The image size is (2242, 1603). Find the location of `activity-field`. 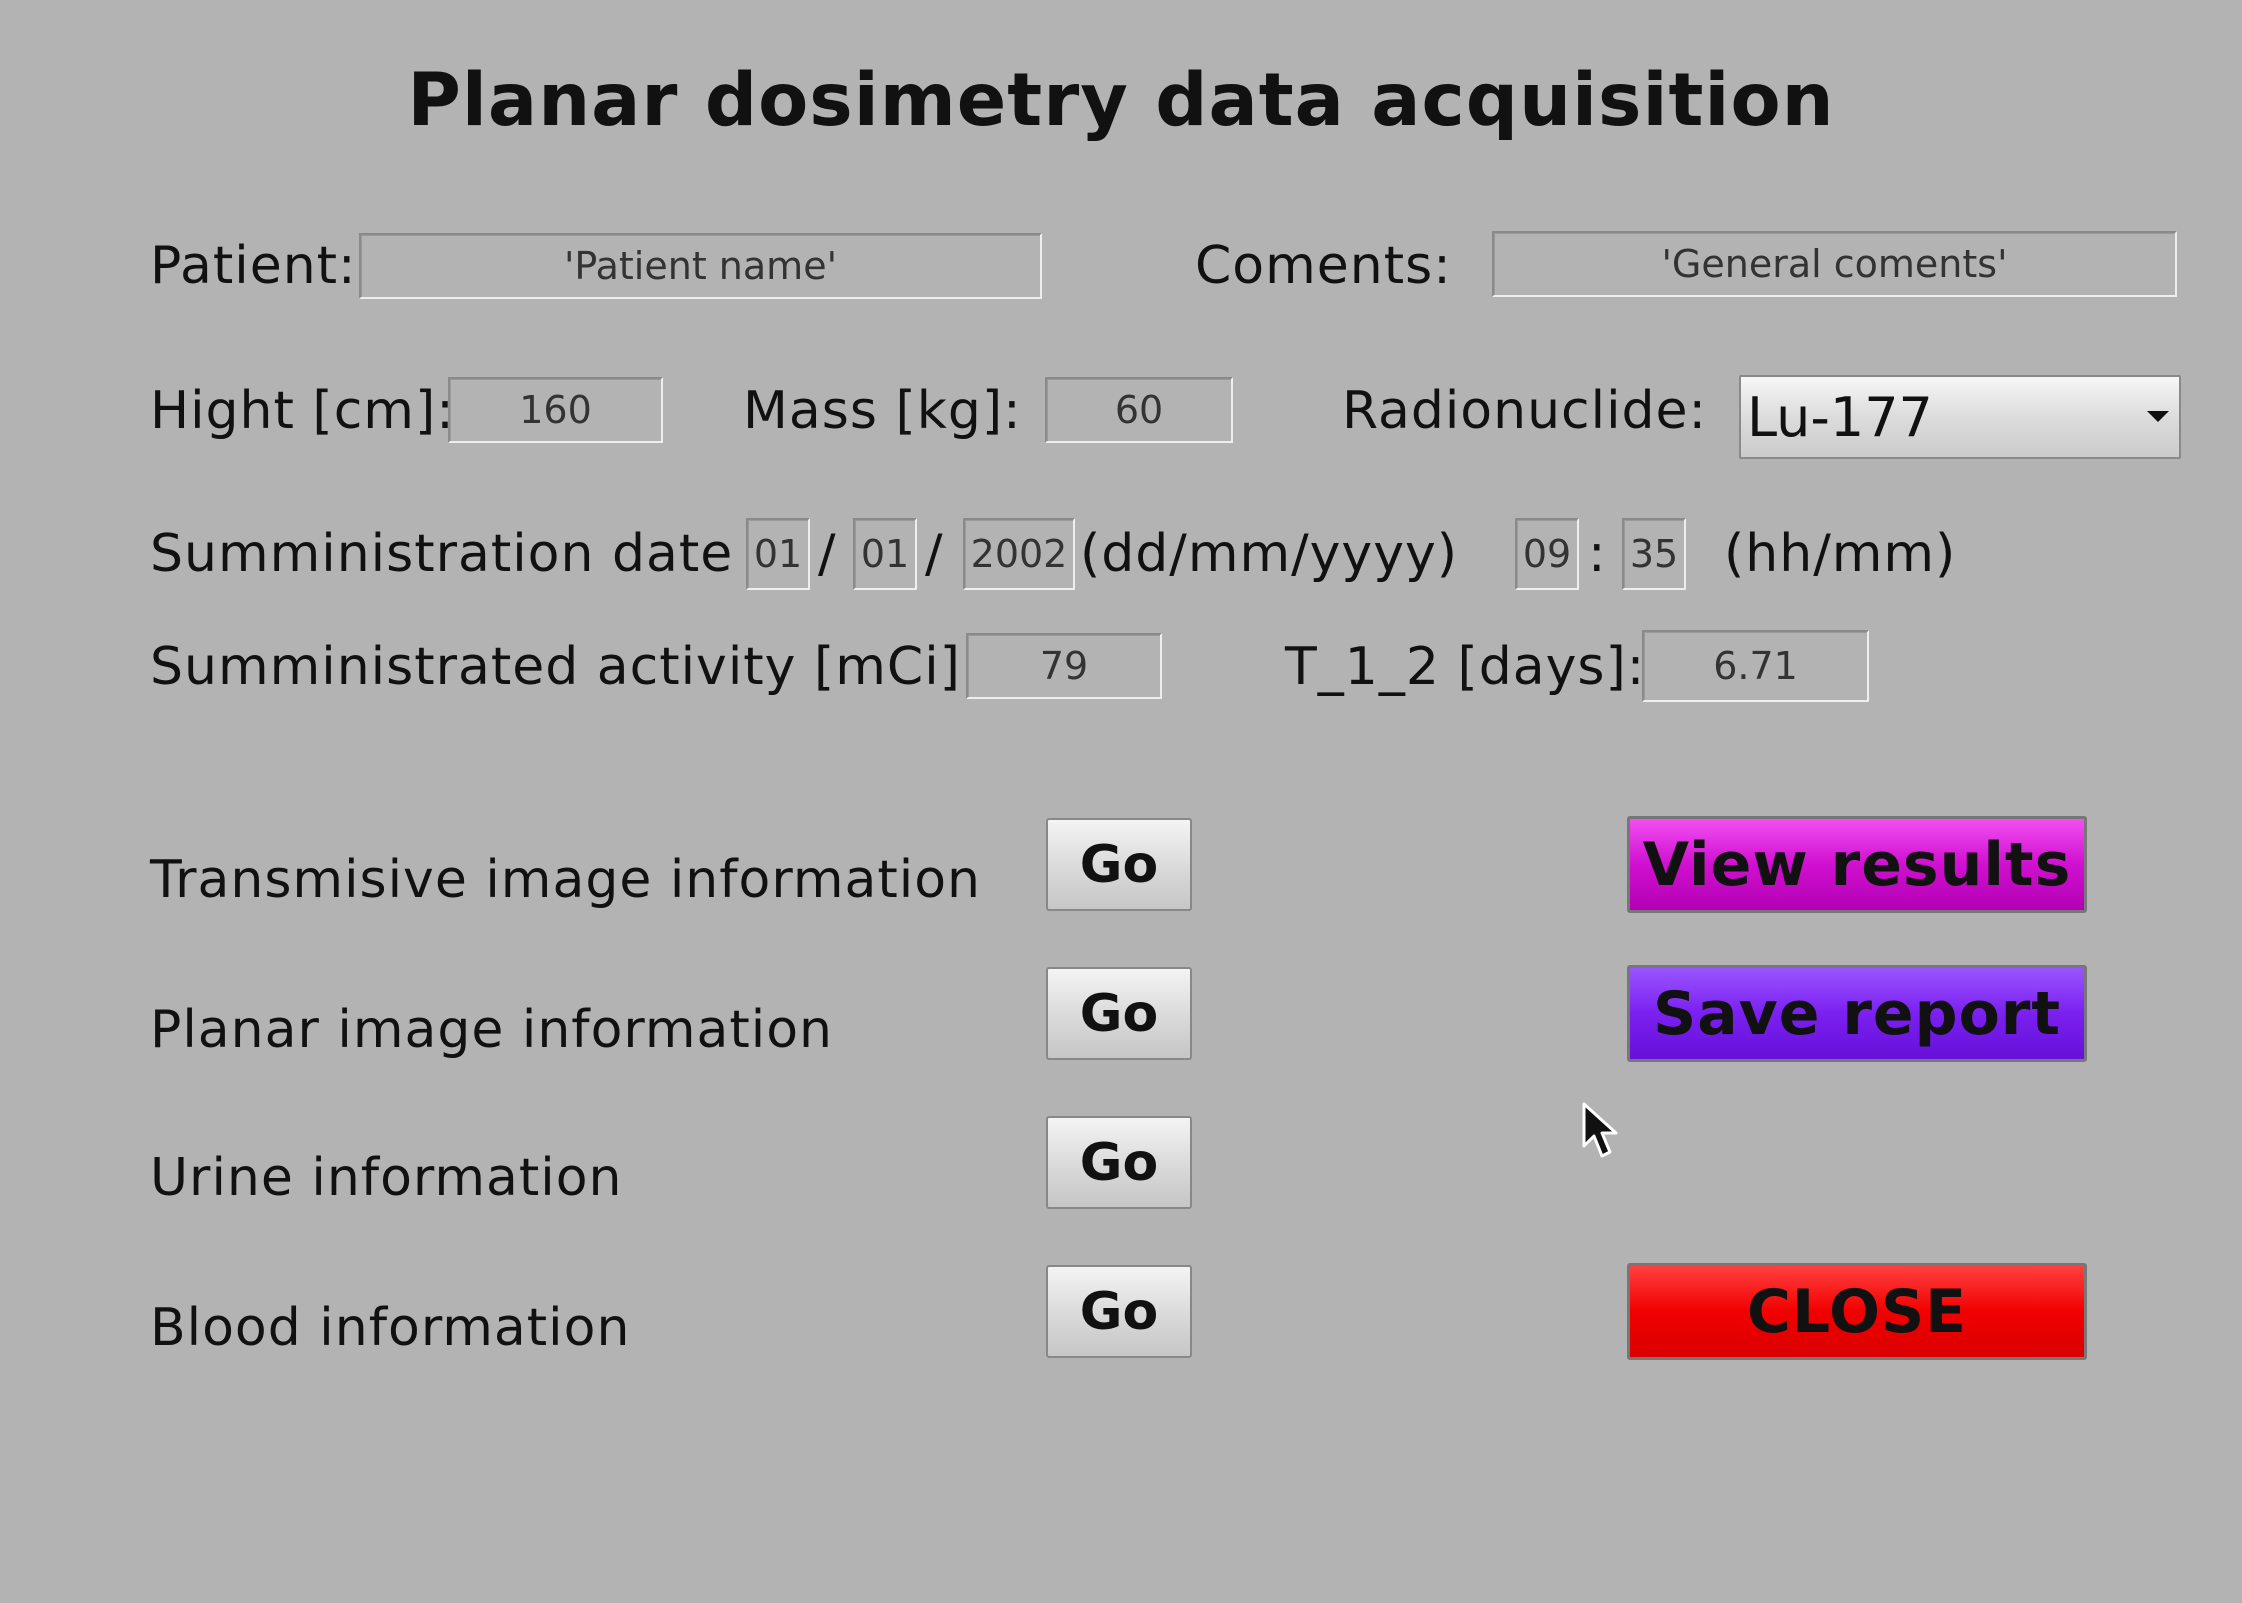

activity-field is located at coordinates (1064, 666).